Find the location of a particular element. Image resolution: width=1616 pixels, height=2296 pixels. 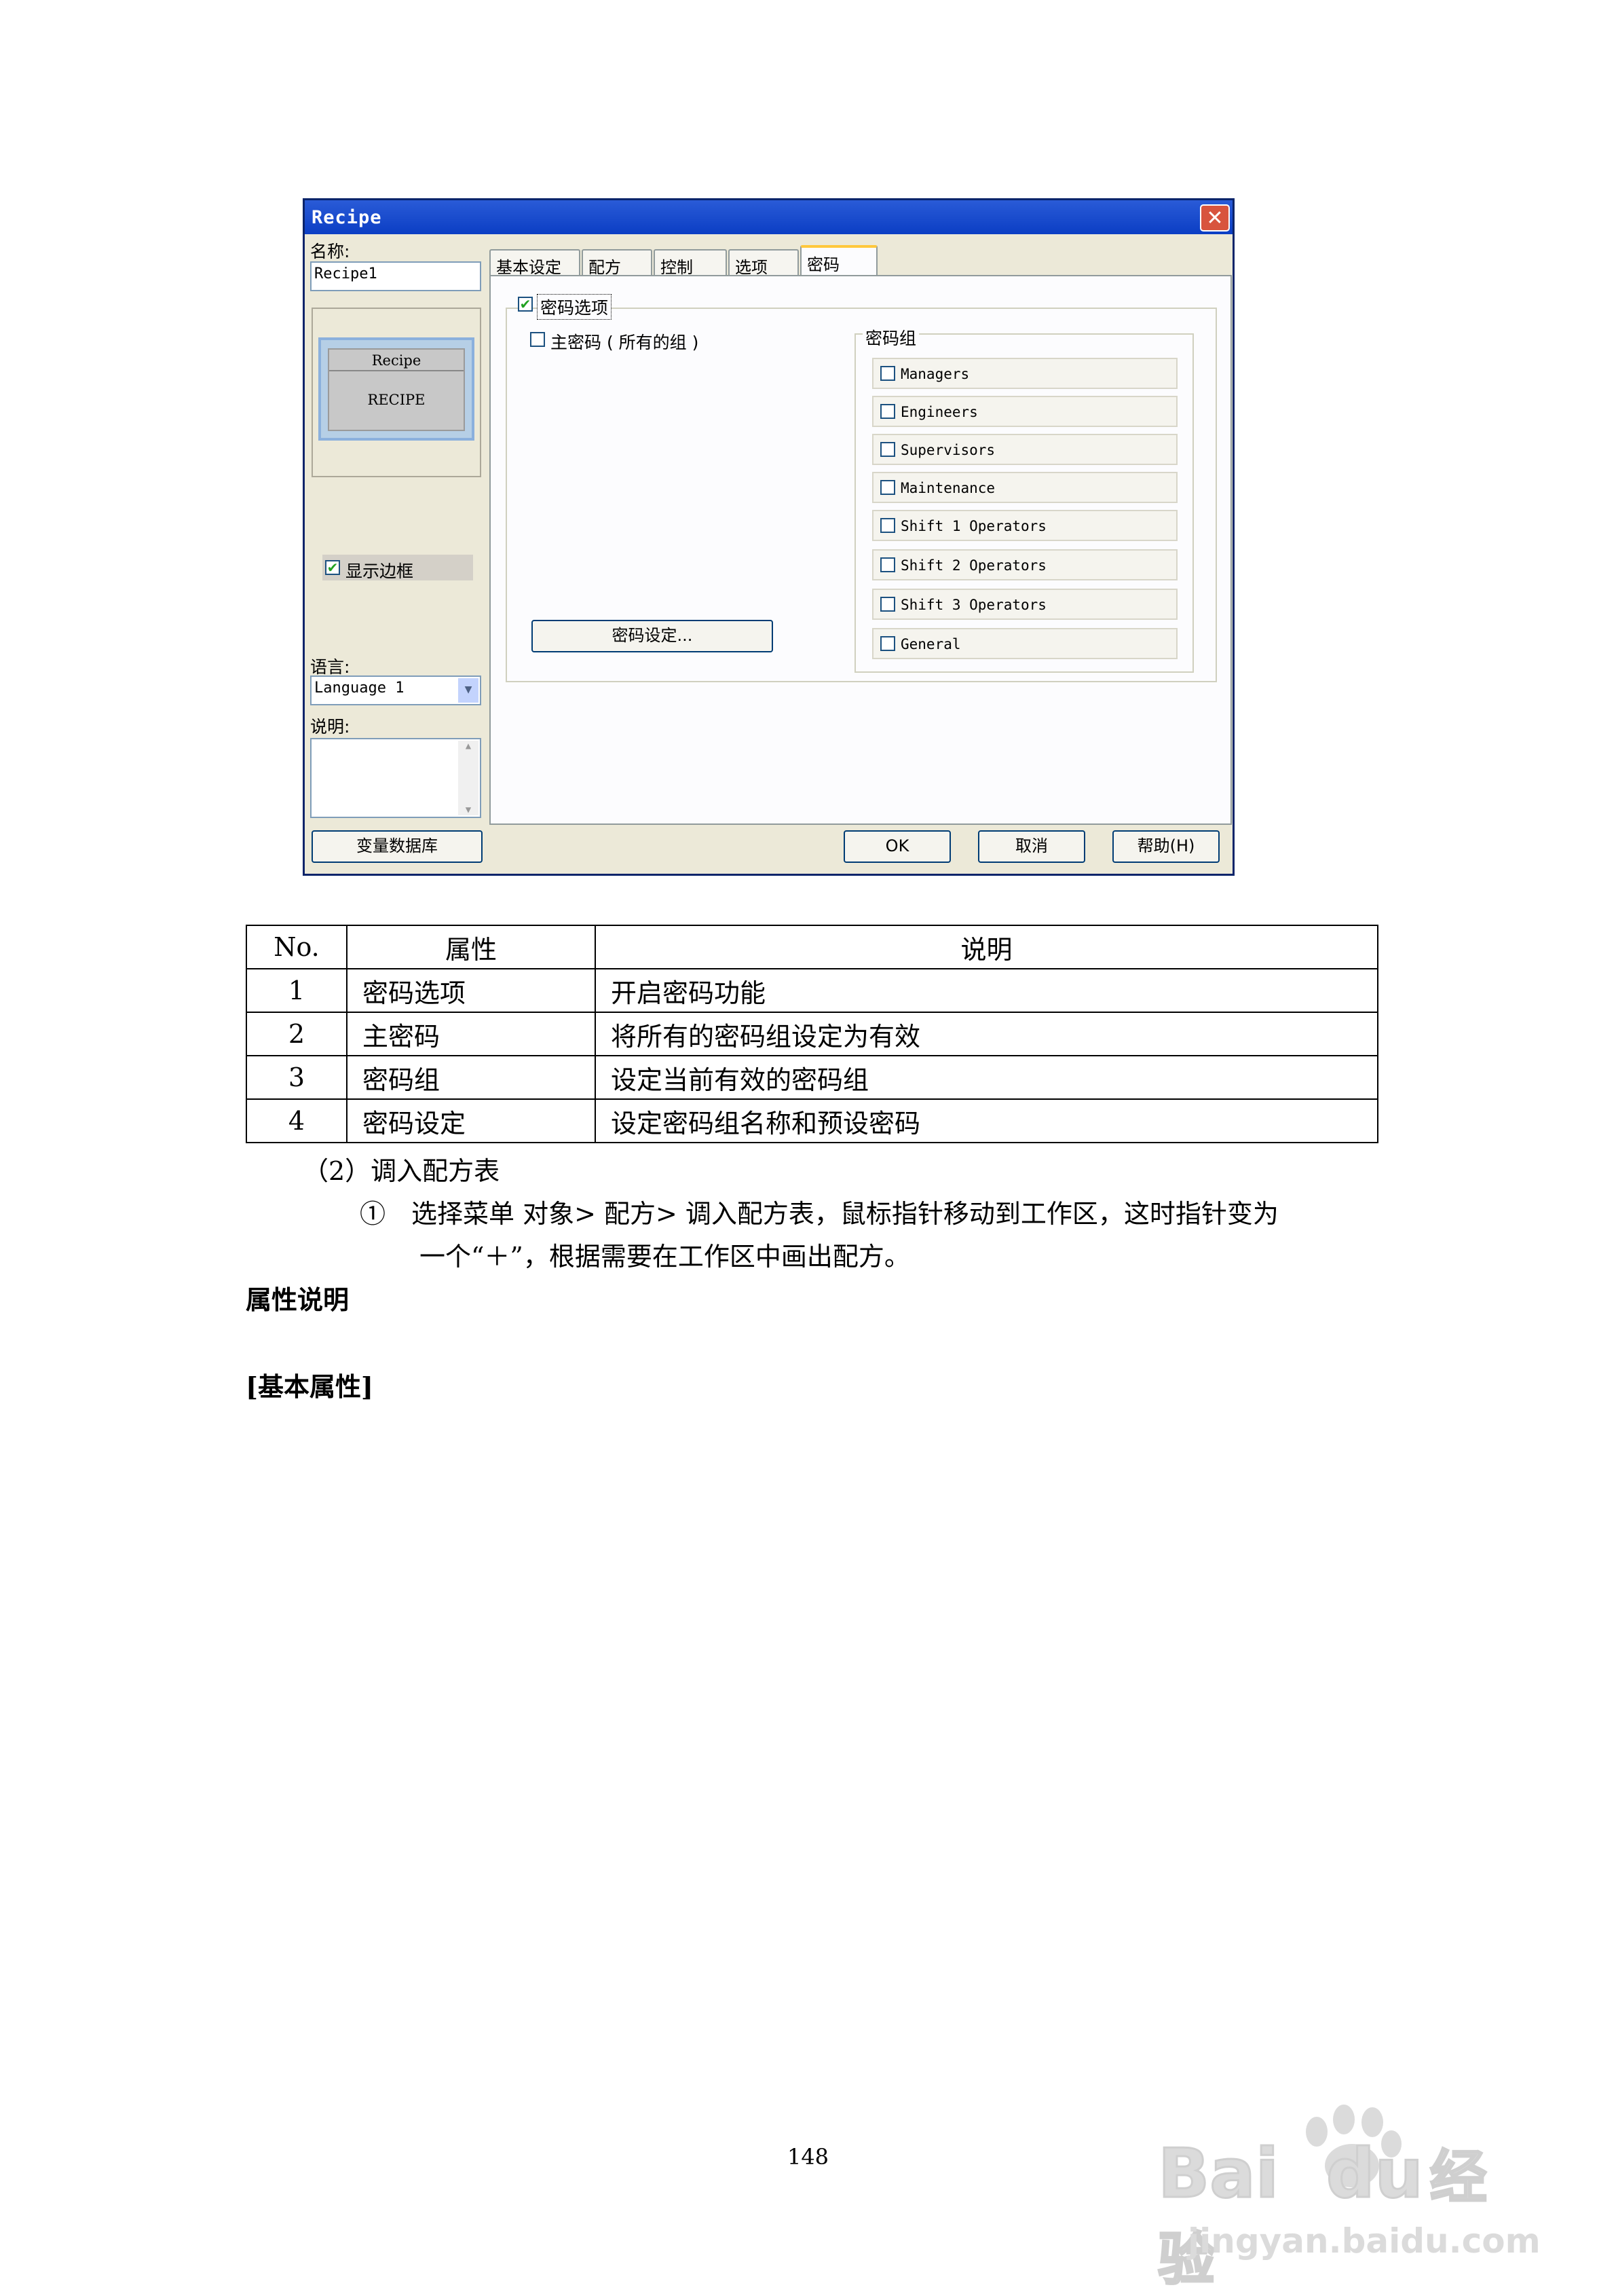

table-row: 1 密码选项 开启密码功能 is located at coordinates (812, 990).